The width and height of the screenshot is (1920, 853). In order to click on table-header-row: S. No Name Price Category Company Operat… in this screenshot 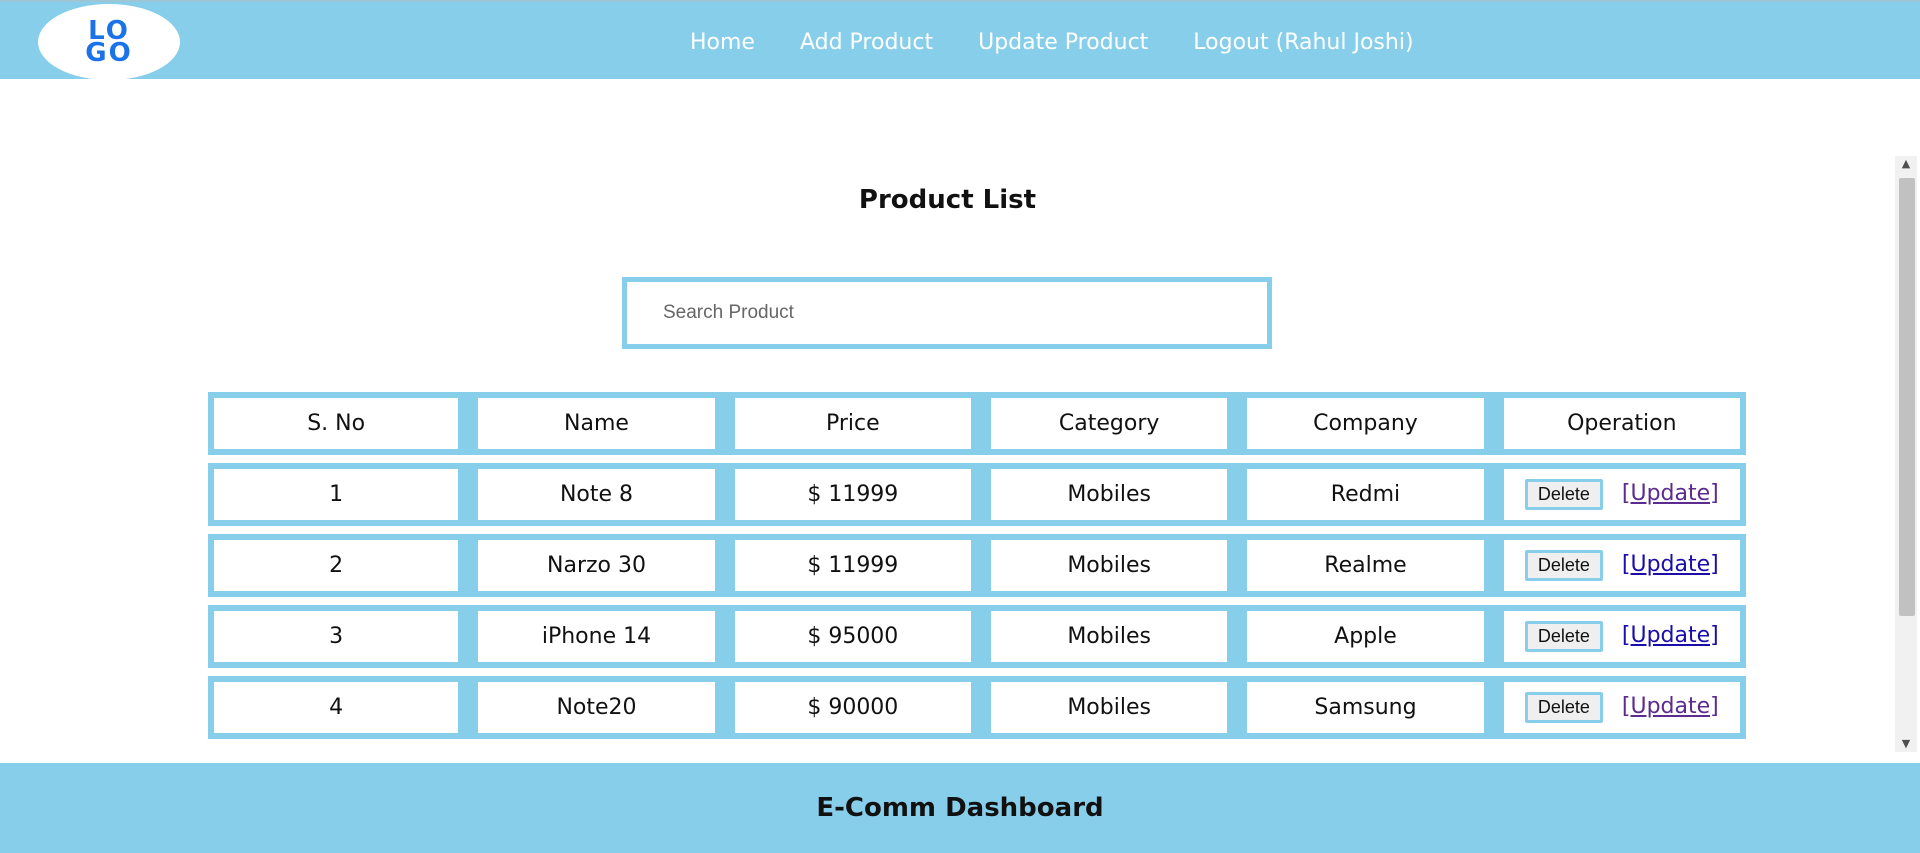, I will do `click(977, 423)`.